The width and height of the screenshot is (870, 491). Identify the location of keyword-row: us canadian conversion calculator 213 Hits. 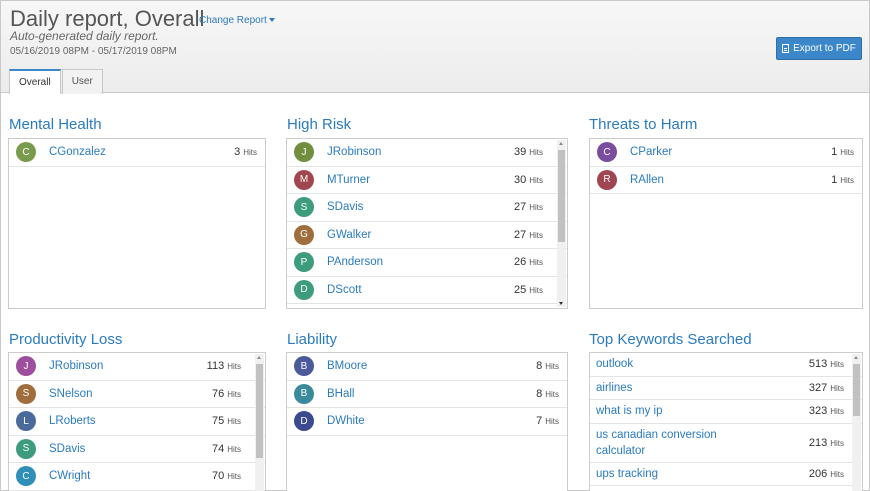
(726, 443).